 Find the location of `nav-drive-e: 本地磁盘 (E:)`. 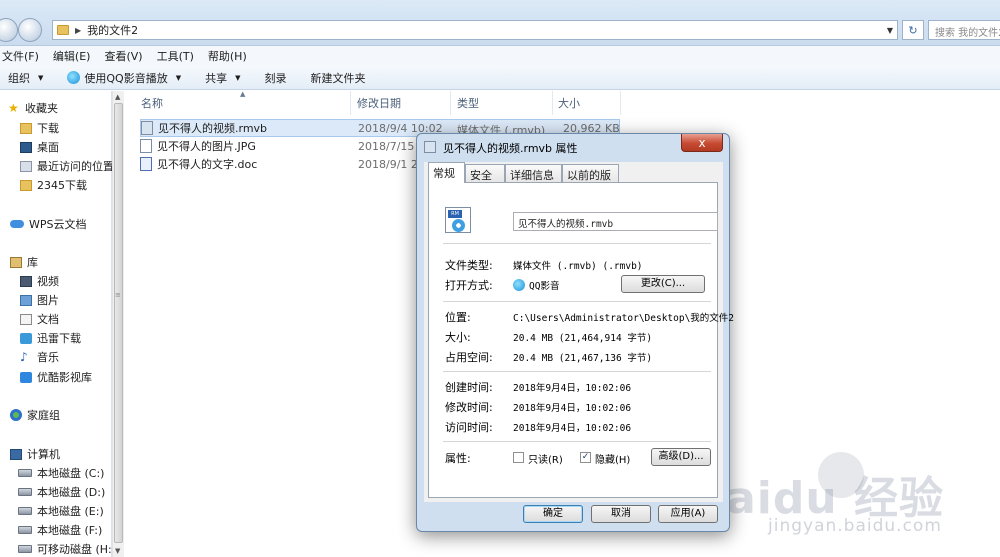

nav-drive-e: 本地磁盘 (E:) is located at coordinates (61, 511).